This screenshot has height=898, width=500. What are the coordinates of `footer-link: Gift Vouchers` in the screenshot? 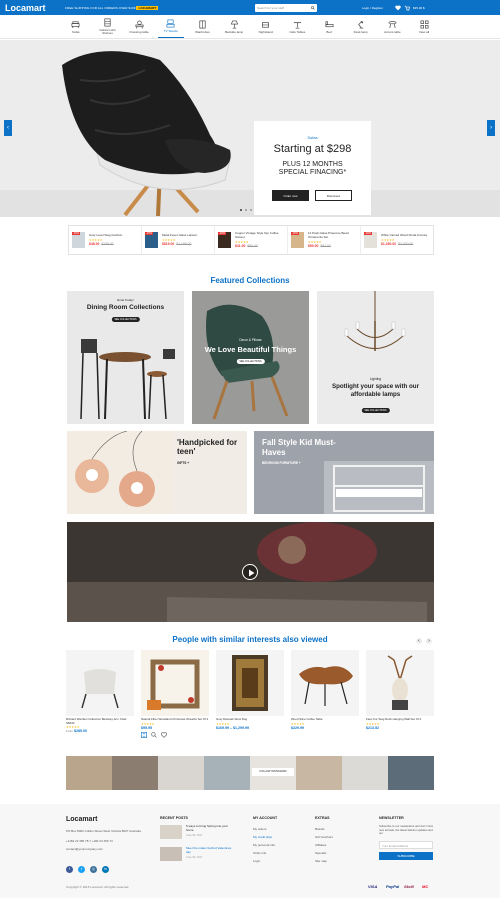 It's located at (342, 837).